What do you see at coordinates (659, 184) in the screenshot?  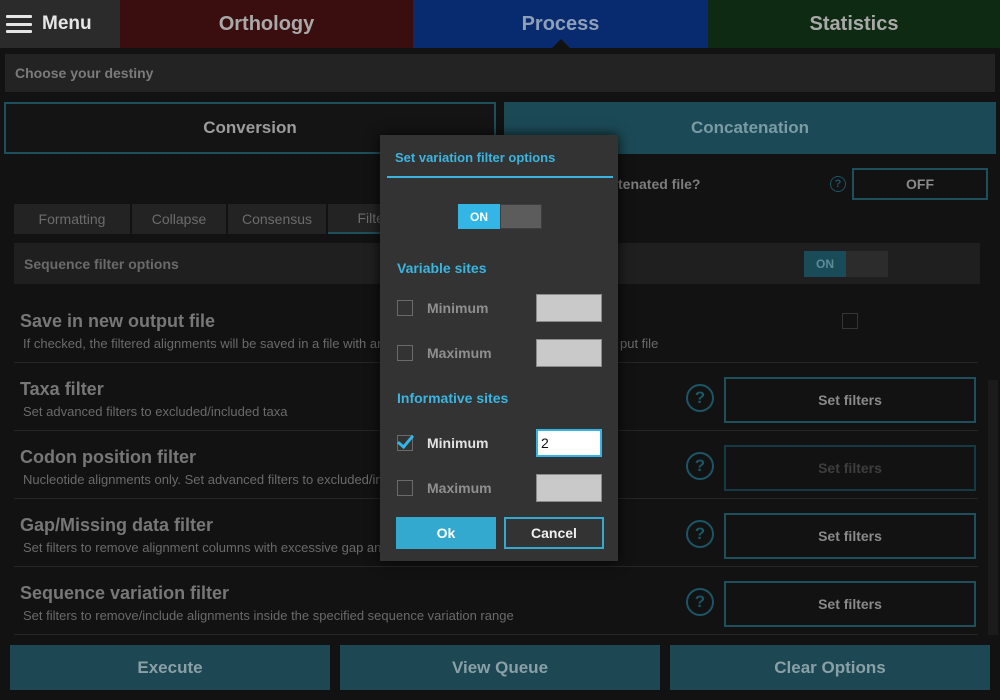 I see `concatenated-file-question: tenated file?` at bounding box center [659, 184].